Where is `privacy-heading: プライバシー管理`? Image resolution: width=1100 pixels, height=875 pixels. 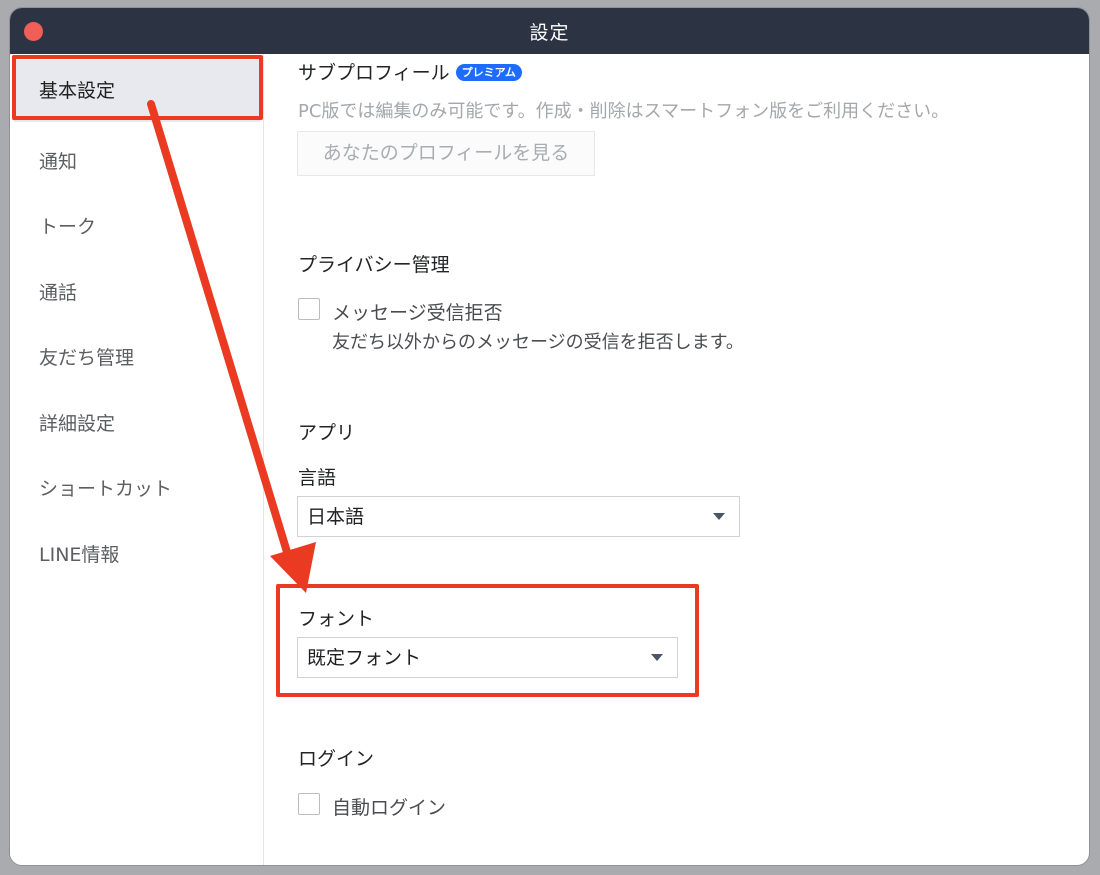 privacy-heading: プライバシー管理 is located at coordinates (374, 265).